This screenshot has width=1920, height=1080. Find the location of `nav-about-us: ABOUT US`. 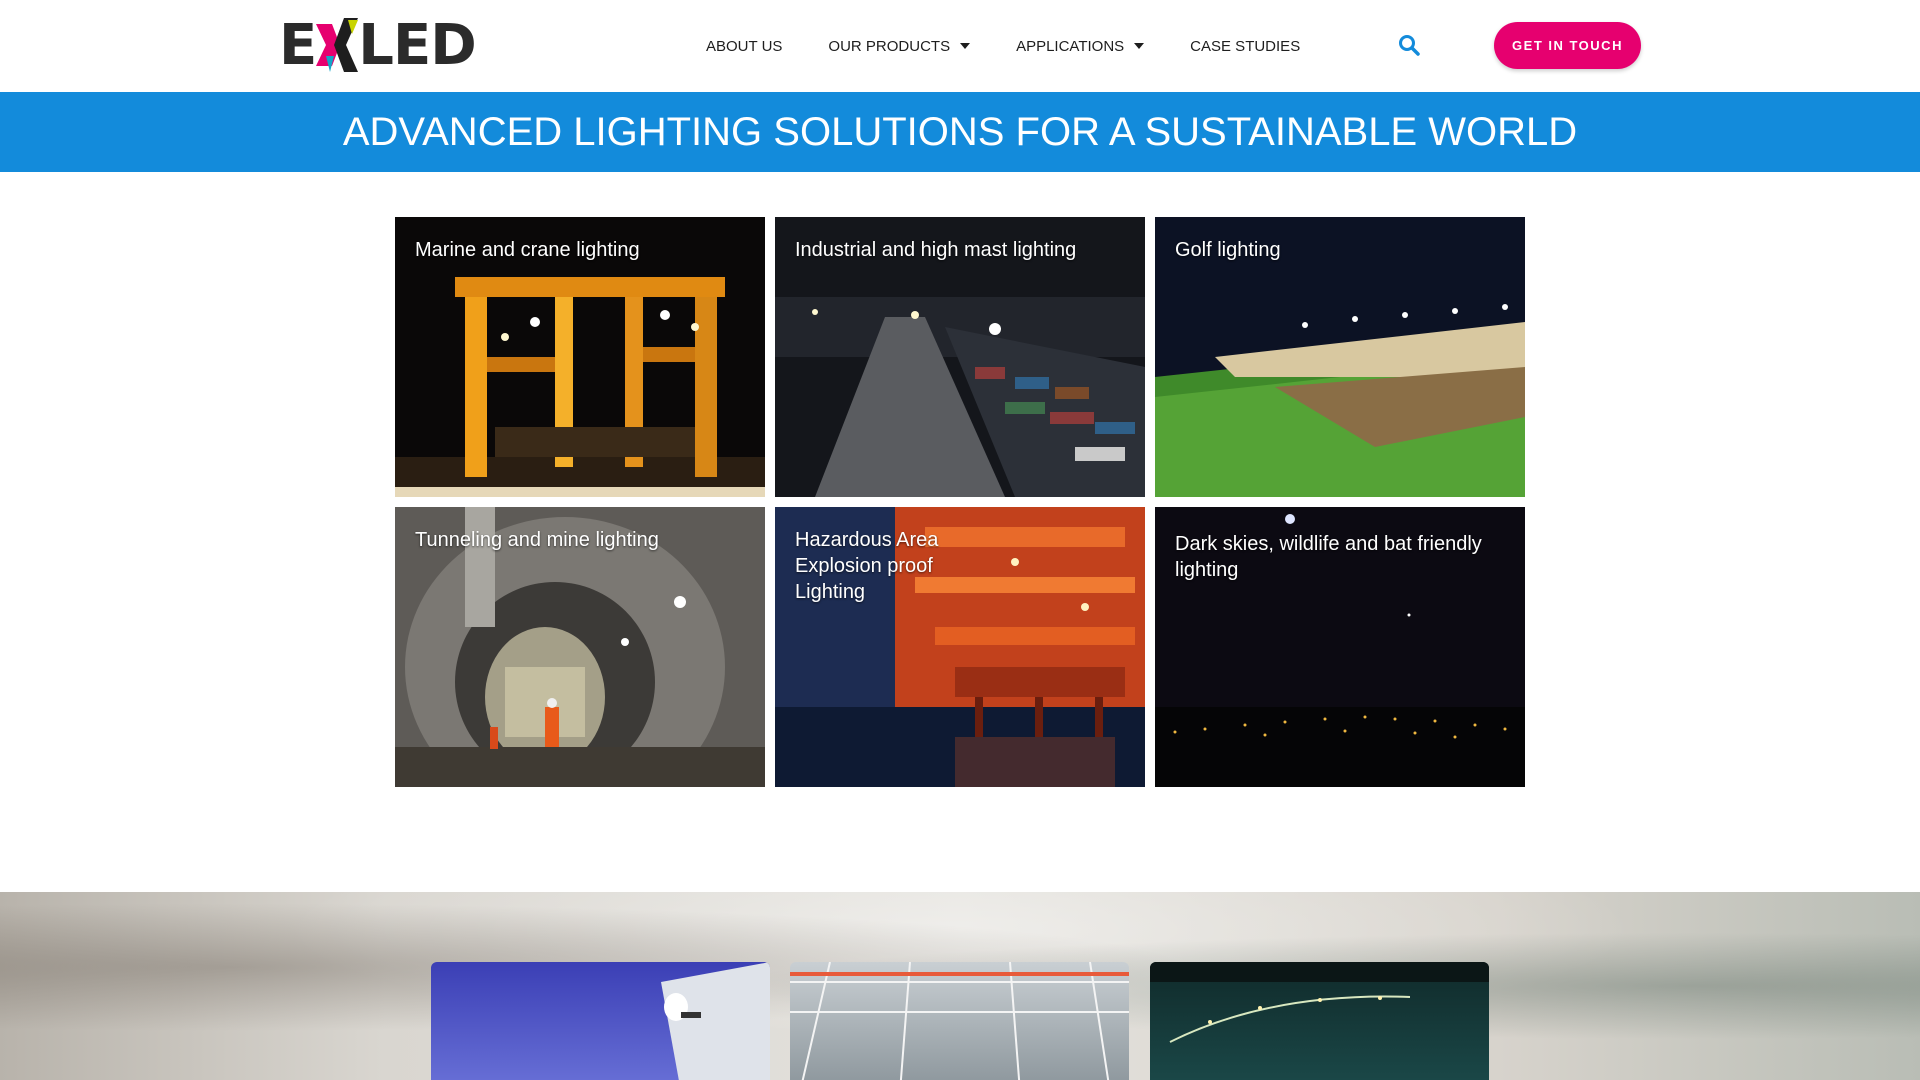

nav-about-us: ABOUT US is located at coordinates (744, 46).